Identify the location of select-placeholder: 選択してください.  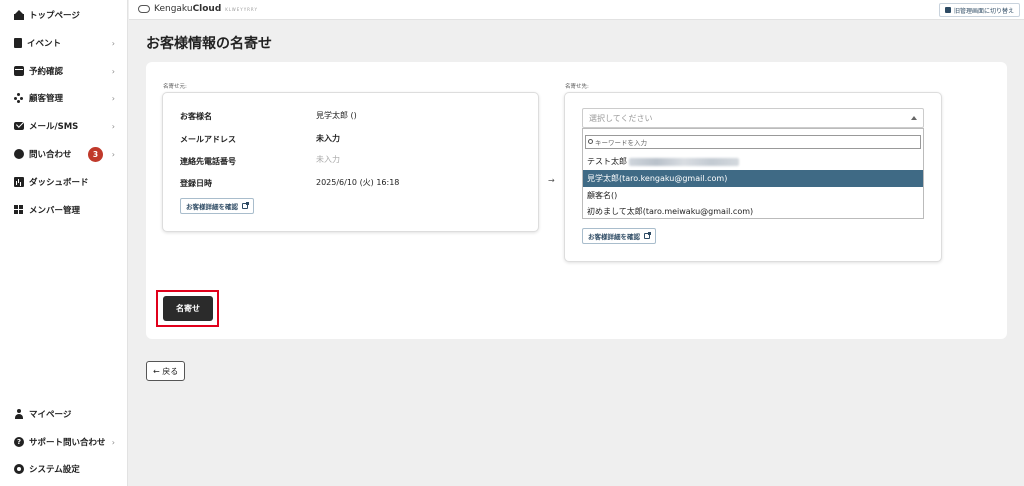
(621, 118).